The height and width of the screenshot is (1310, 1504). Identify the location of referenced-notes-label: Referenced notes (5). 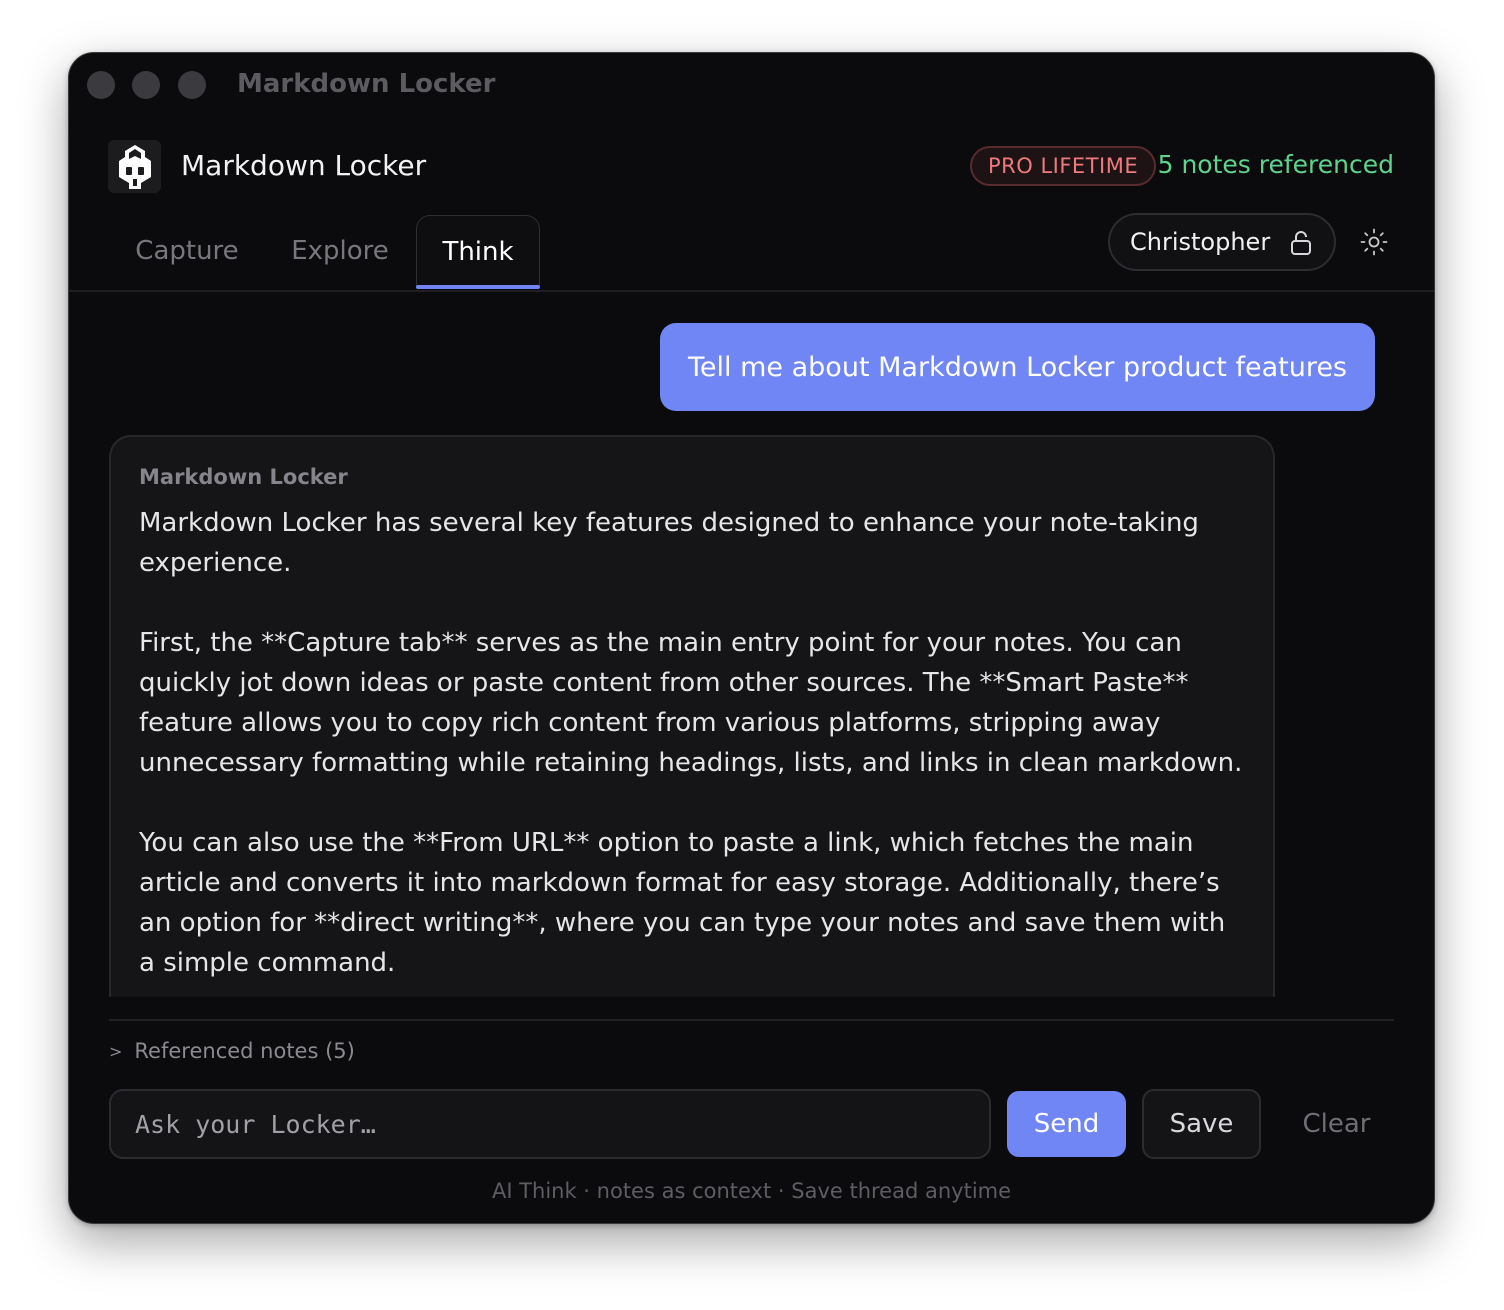
(244, 1051).